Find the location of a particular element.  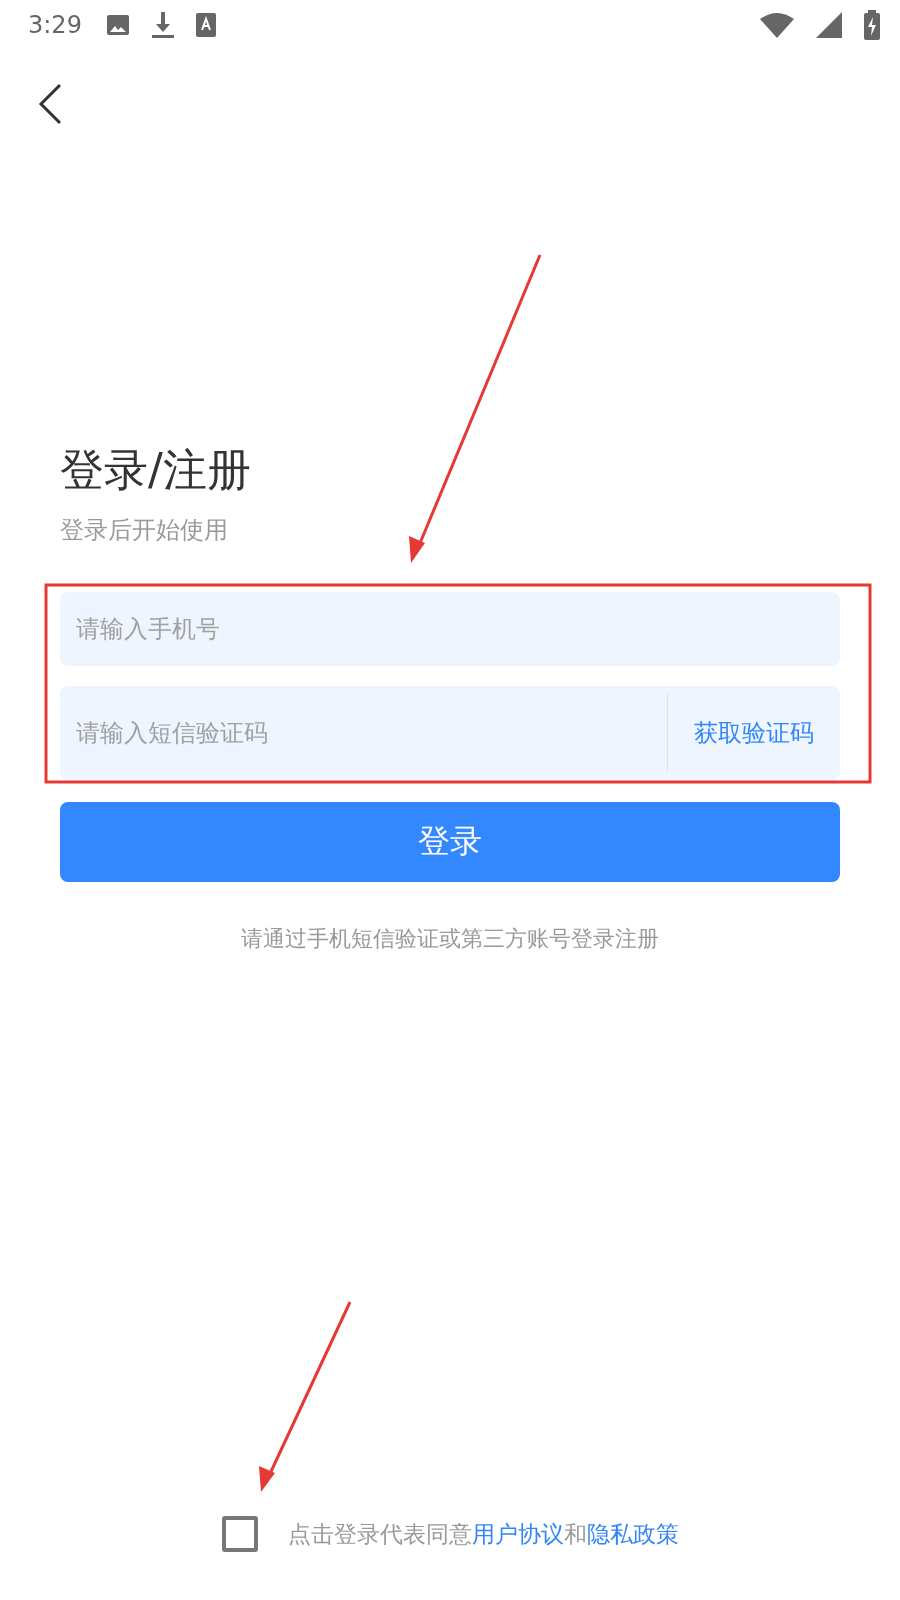

font-icon is located at coordinates (205, 25).